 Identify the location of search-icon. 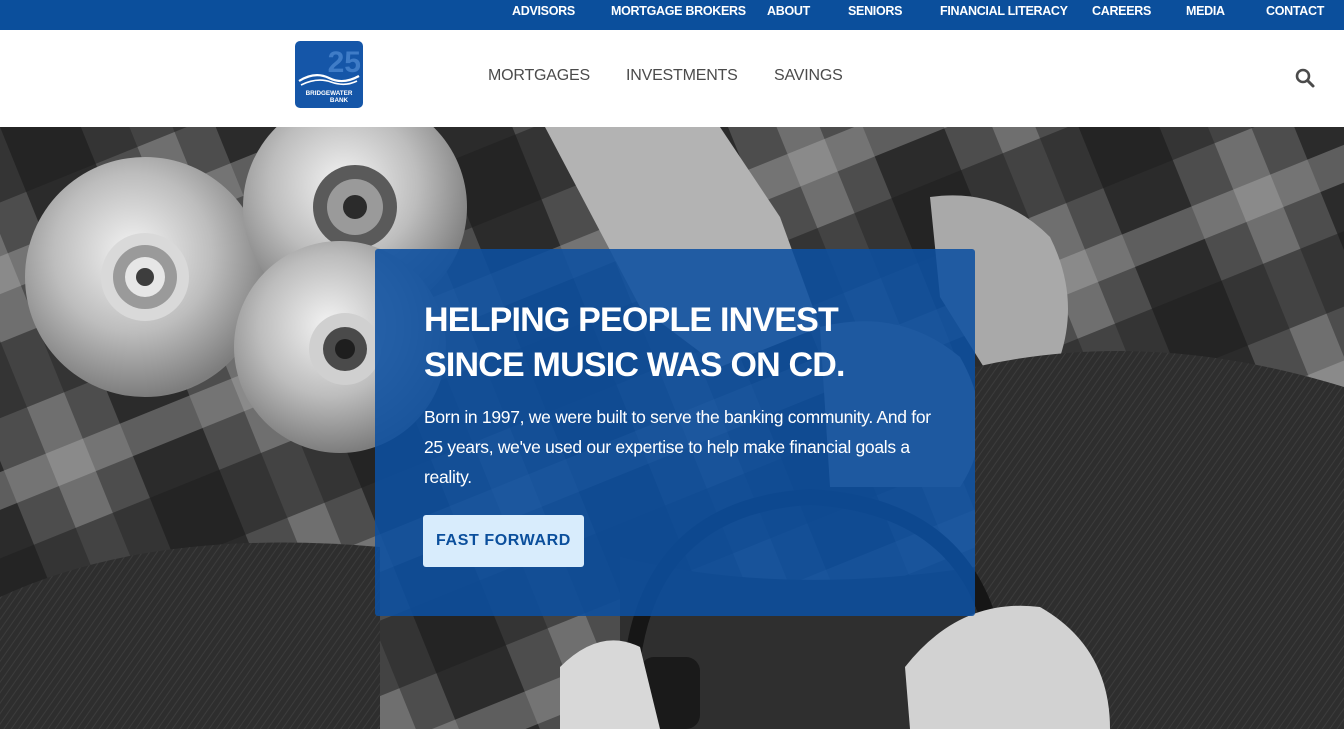
(1305, 78).